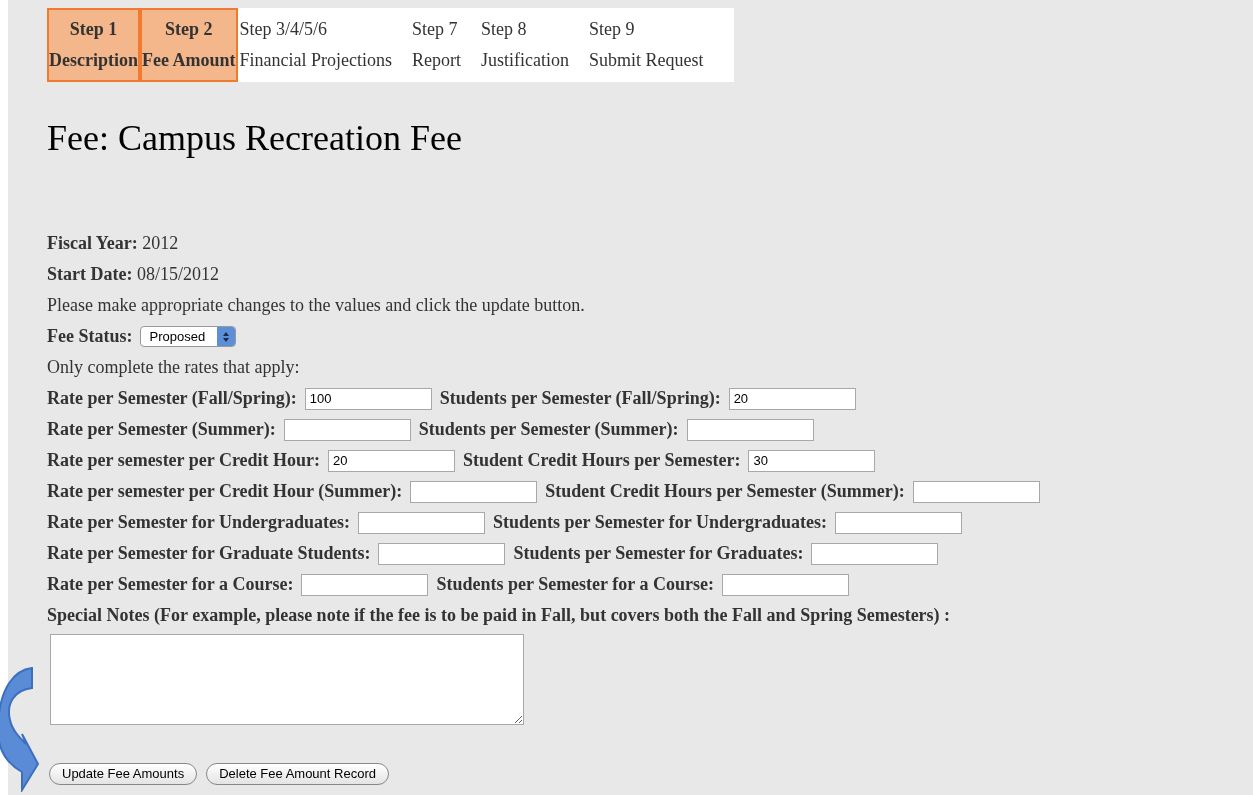 Image resolution: width=1253 pixels, height=795 pixels. I want to click on rates-note: Only complete the rates that apply:, so click(174, 367).